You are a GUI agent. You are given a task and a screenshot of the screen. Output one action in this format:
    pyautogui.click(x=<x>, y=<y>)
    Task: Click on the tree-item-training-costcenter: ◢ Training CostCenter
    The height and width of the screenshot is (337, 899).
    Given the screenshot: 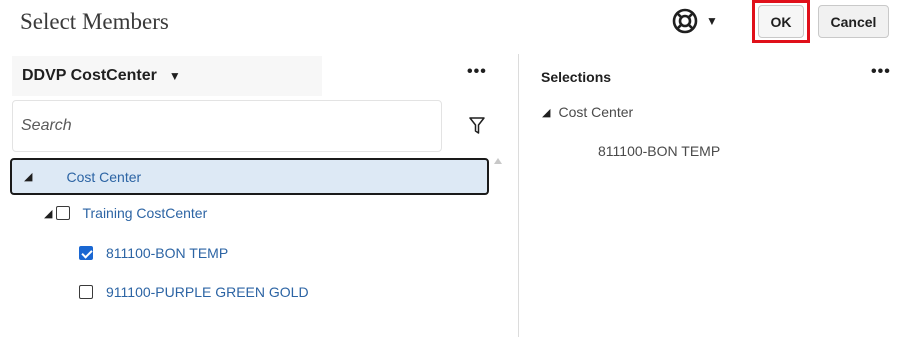 What is the action you would take?
    pyautogui.click(x=125, y=213)
    